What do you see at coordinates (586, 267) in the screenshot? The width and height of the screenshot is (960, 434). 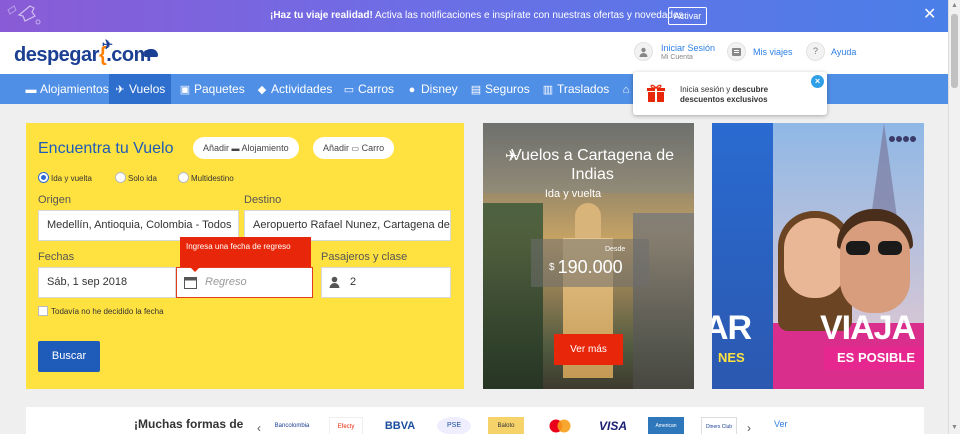 I see `price-value: $190.000` at bounding box center [586, 267].